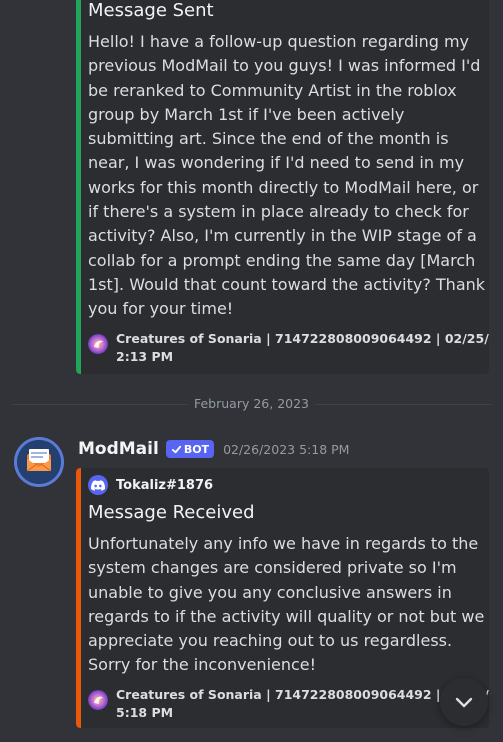 Image resolution: width=503 pixels, height=742 pixels. I want to click on embed-title: Message Received, so click(171, 512).